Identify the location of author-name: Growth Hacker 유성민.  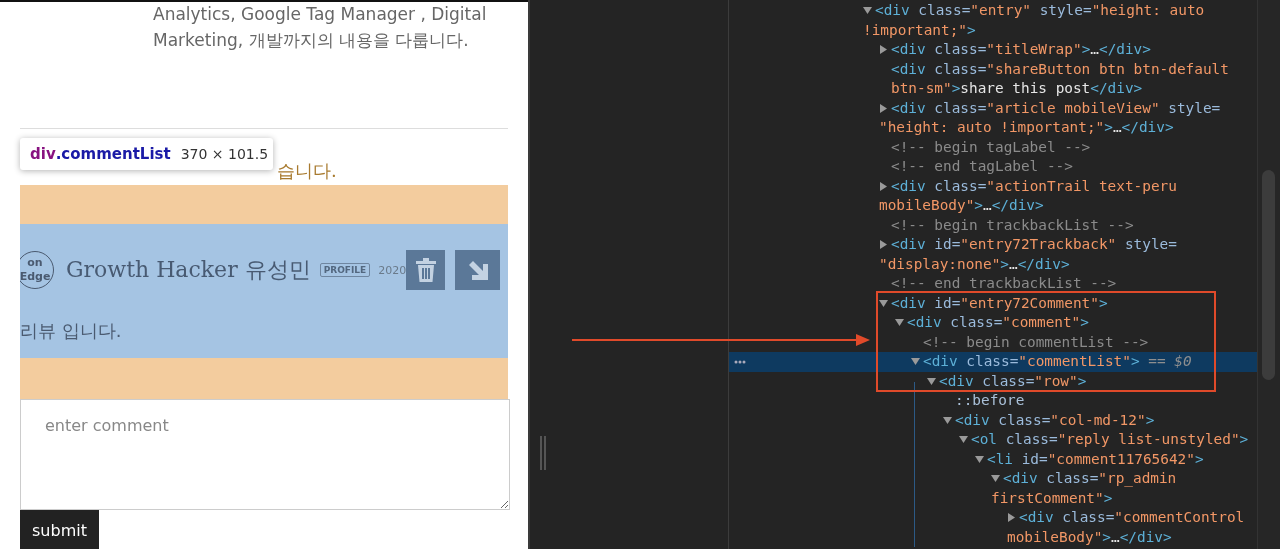
(188, 270).